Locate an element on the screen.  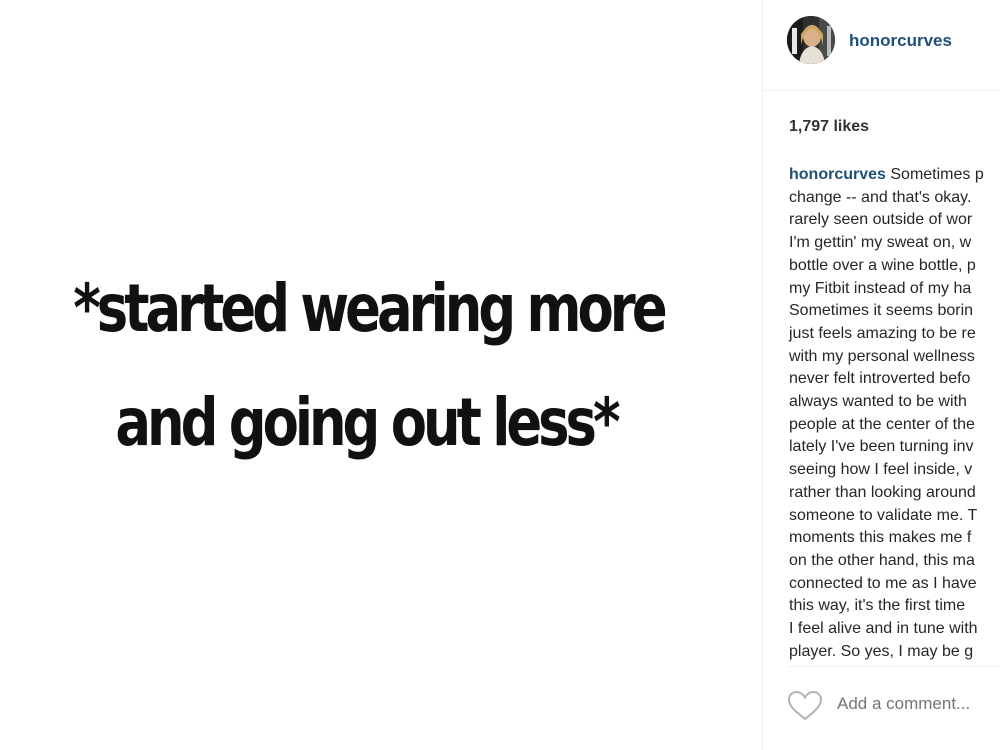
caption-line: connected to me as I have is located at coordinates (883, 583).